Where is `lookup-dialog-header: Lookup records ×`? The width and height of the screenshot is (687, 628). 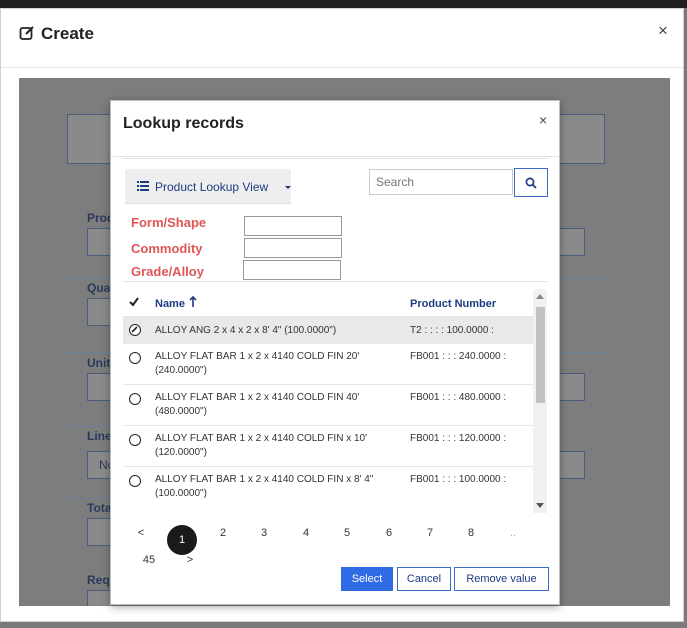 lookup-dialog-header: Lookup records × is located at coordinates (335, 129).